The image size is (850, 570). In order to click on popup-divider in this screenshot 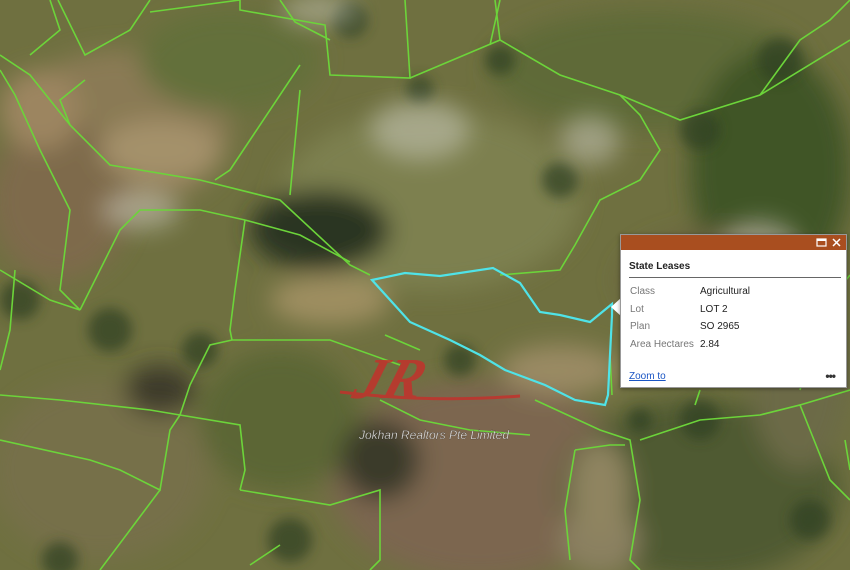, I will do `click(735, 277)`.